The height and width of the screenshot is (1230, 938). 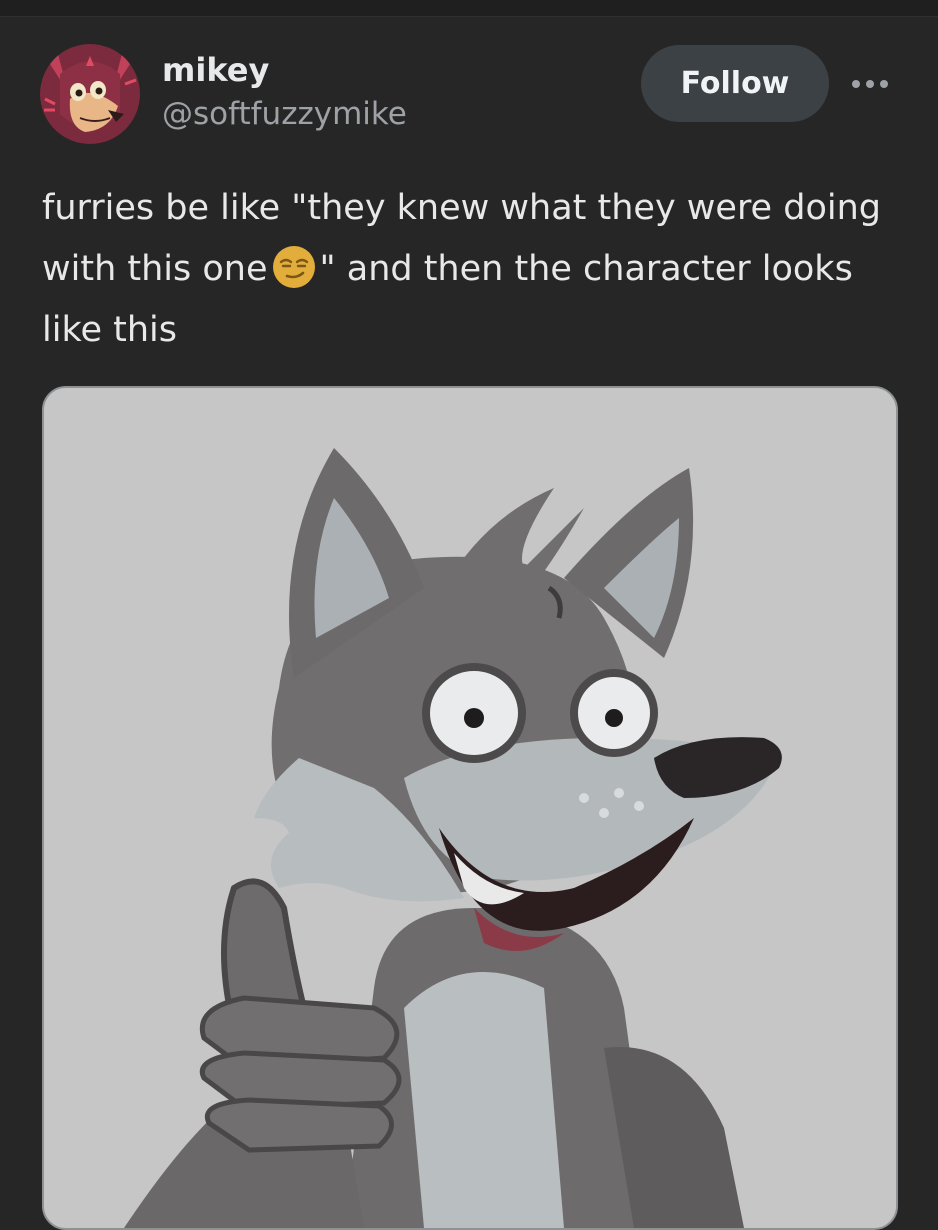 I want to click on more-options-button, so click(x=870, y=84).